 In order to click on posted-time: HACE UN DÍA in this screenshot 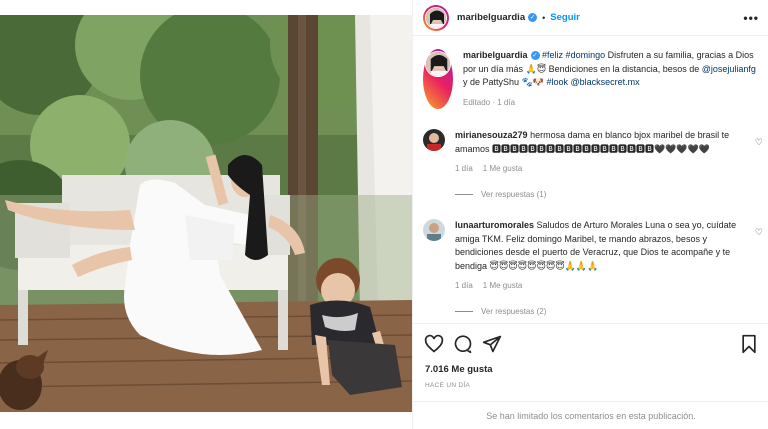, I will do `click(448, 385)`.